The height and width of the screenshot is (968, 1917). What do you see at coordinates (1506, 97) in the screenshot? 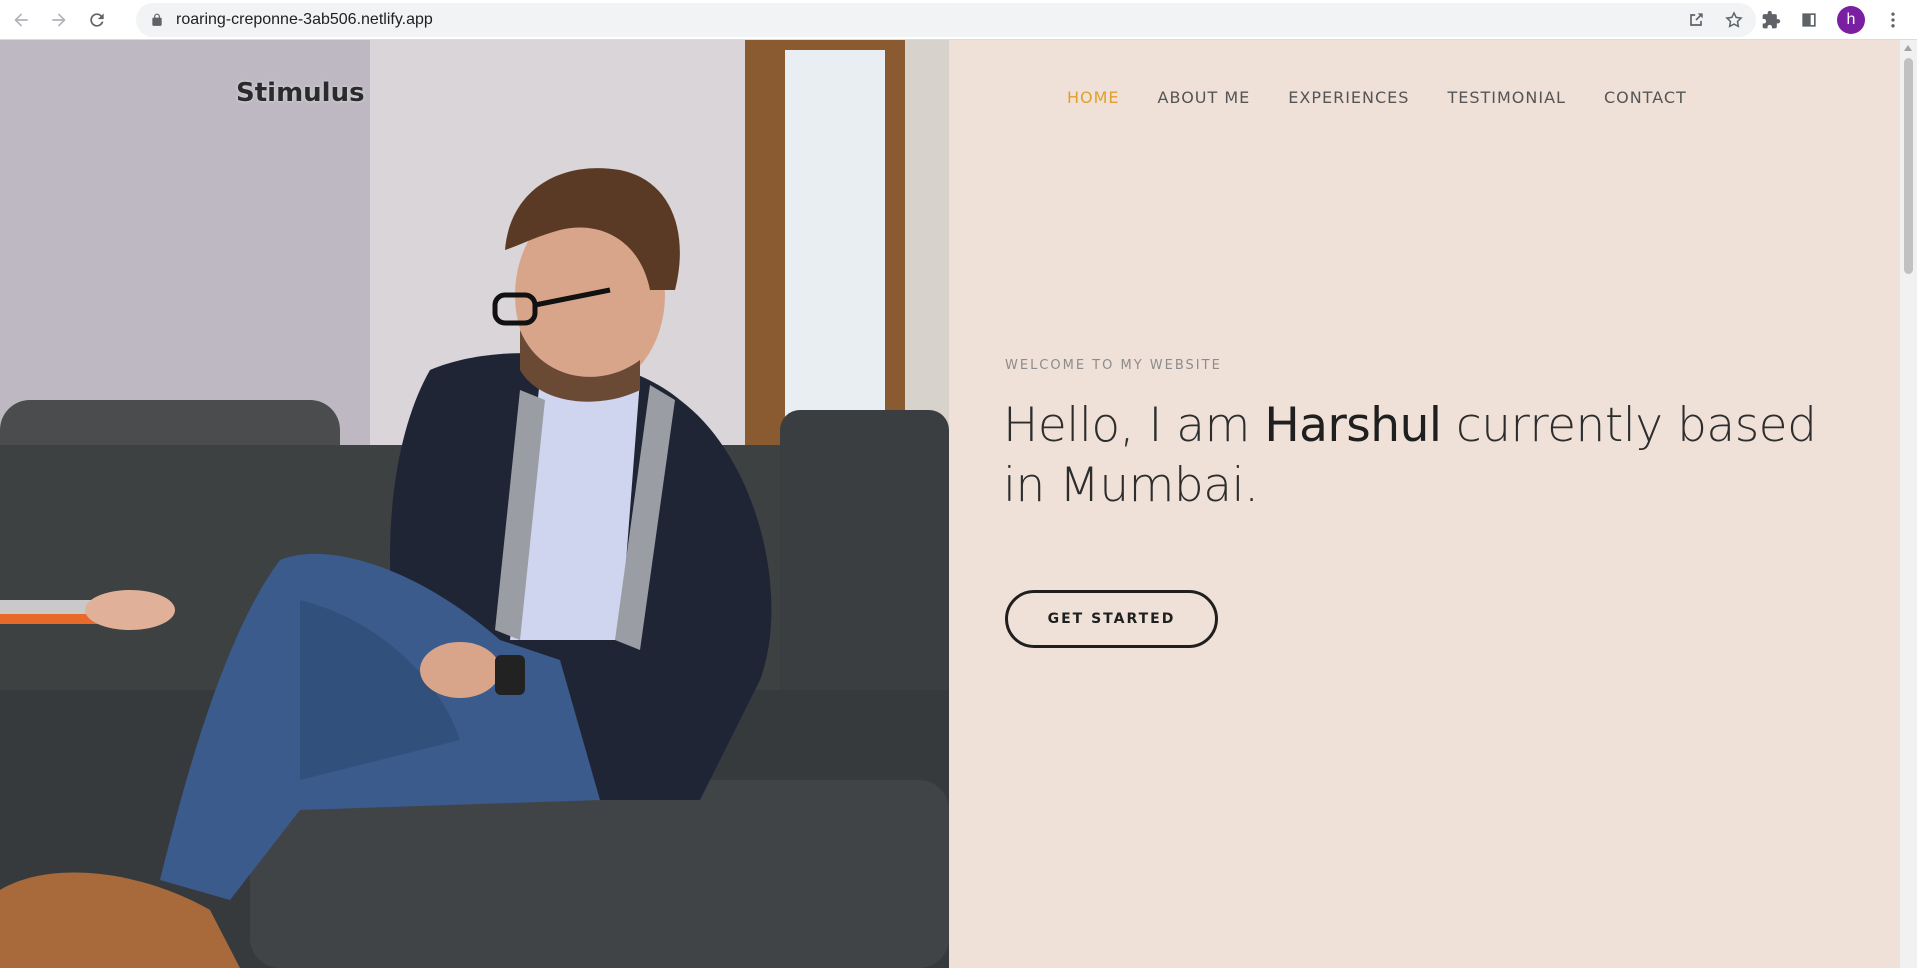
I see `nav-testimonial: TESTIMONIAL` at bounding box center [1506, 97].